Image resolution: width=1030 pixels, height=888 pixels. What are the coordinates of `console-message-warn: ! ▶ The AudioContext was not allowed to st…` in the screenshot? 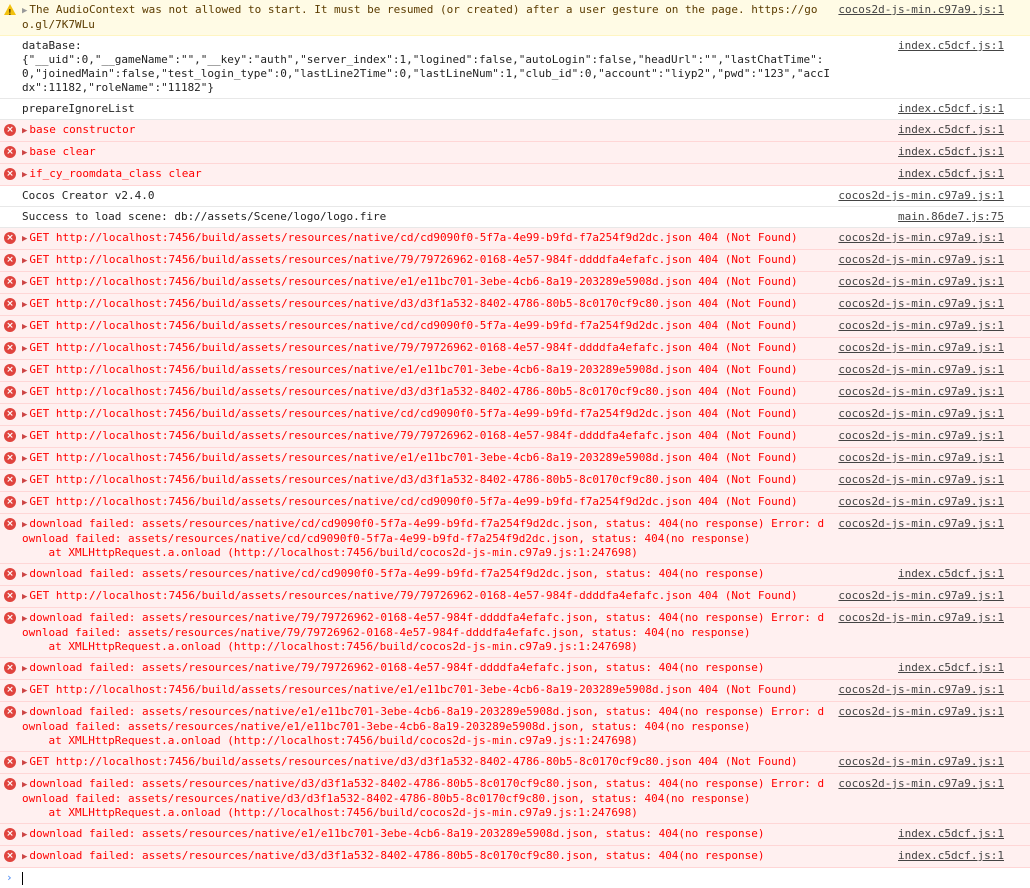 It's located at (515, 18).